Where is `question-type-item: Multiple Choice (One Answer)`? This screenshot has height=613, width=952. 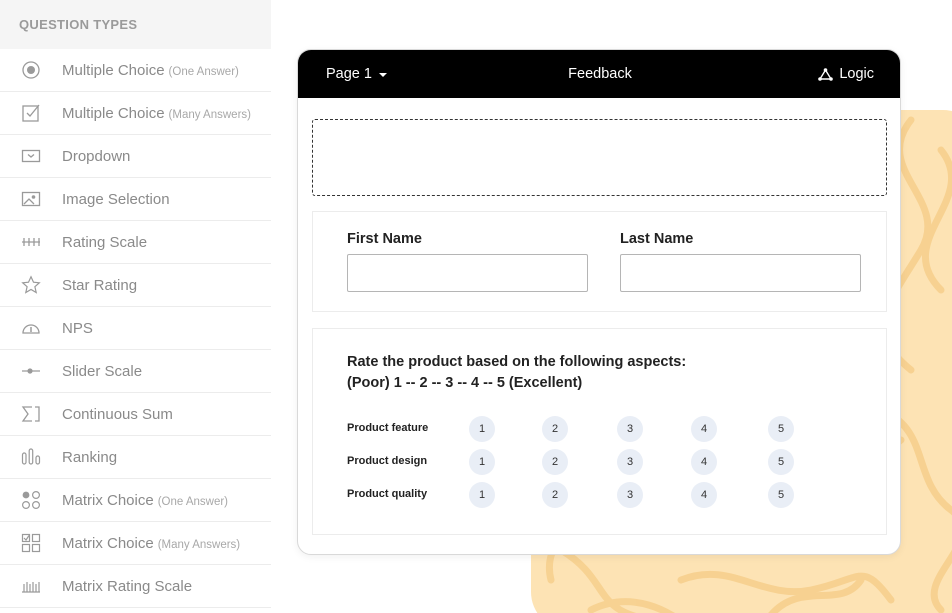
question-type-item: Multiple Choice (One Answer) is located at coordinates (135, 70).